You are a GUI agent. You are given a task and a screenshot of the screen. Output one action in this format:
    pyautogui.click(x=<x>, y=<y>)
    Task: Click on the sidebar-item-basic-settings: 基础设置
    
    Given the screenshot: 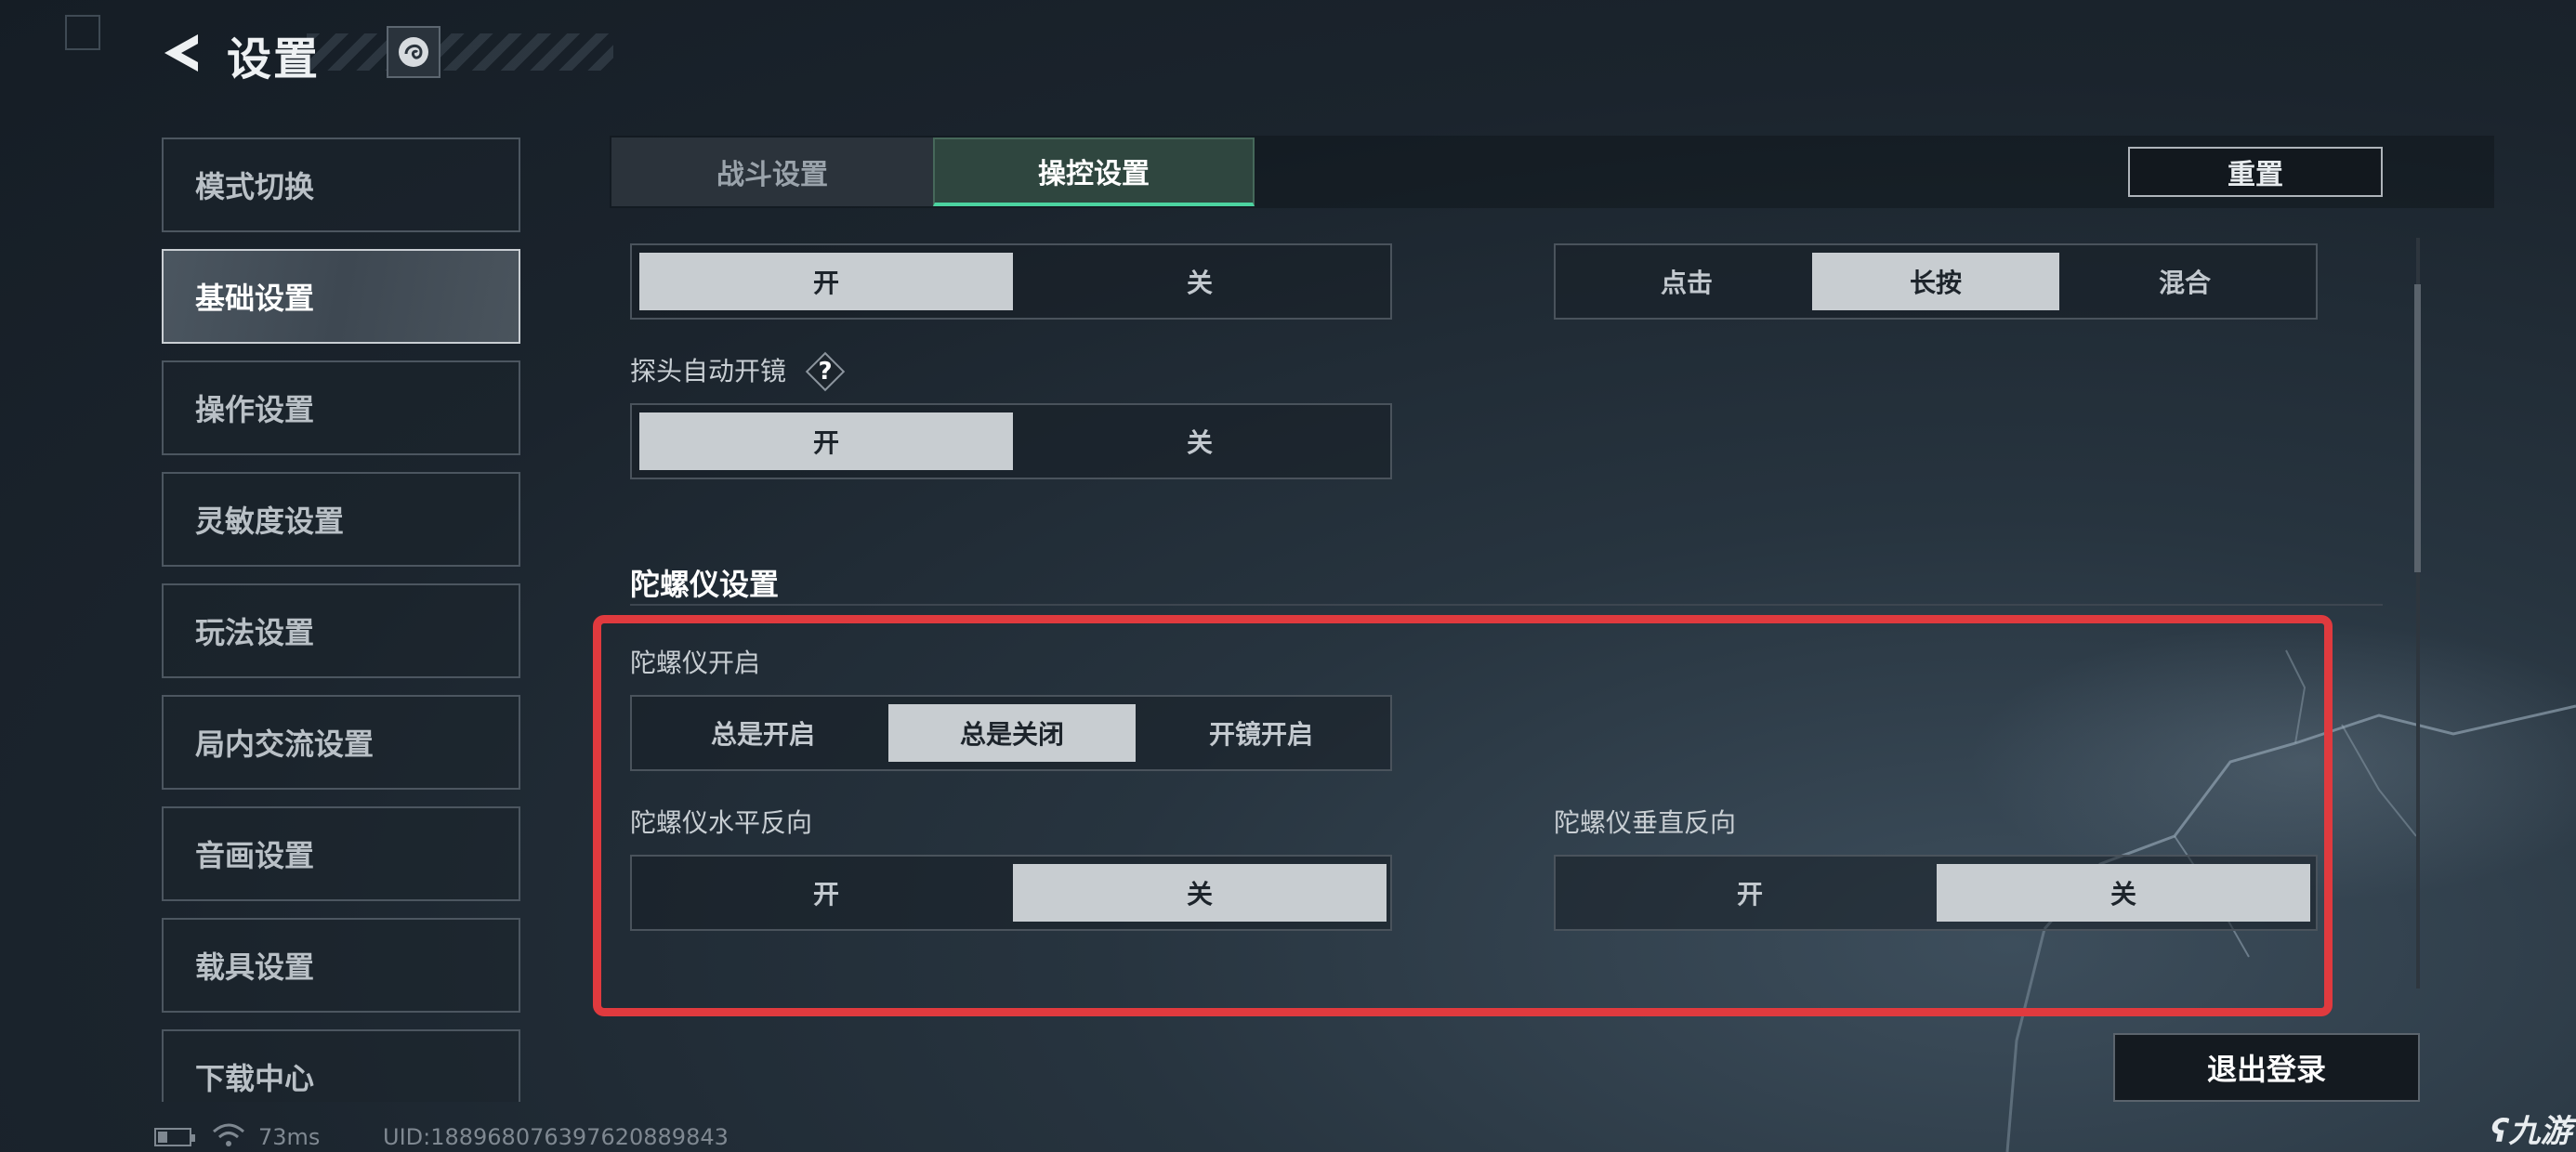 What is the action you would take?
    pyautogui.click(x=341, y=296)
    